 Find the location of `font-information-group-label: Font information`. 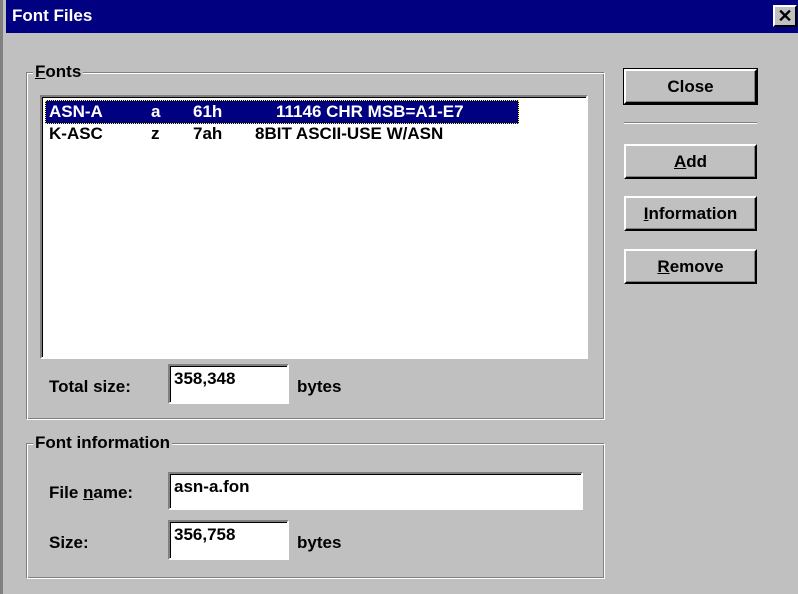

font-information-group-label: Font information is located at coordinates (103, 443).